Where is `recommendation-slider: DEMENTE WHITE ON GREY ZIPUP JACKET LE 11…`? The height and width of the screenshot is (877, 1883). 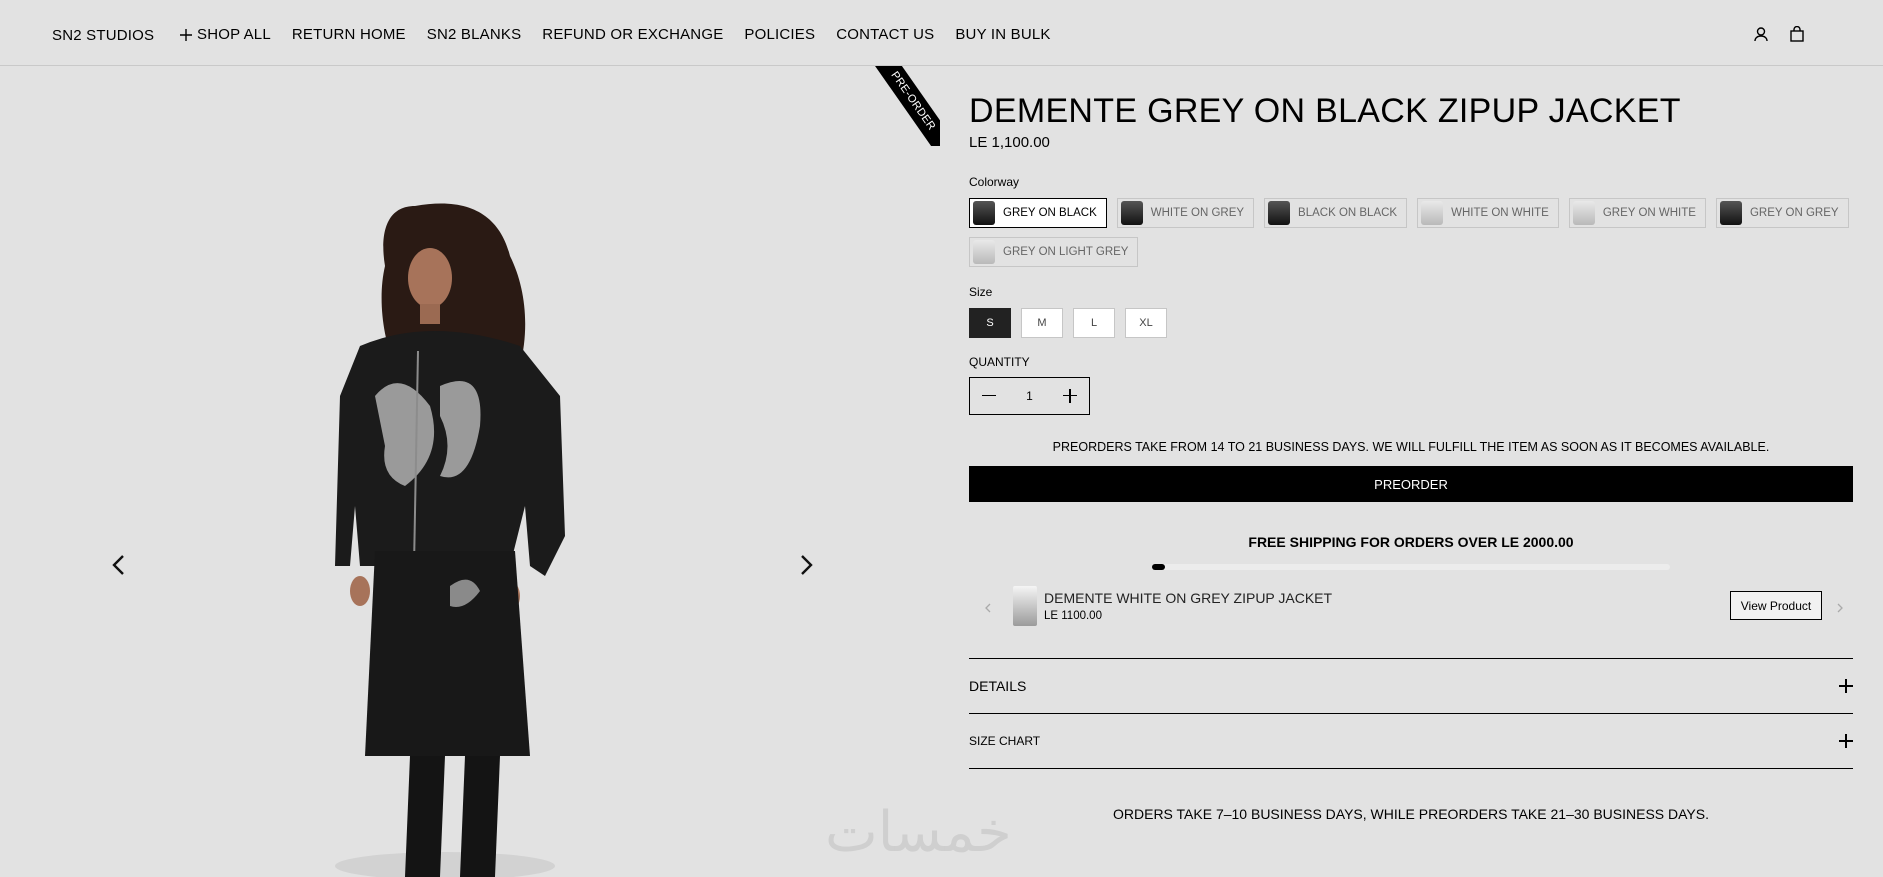 recommendation-slider: DEMENTE WHITE ON GREY ZIPUP JACKET LE 11… is located at coordinates (1411, 609).